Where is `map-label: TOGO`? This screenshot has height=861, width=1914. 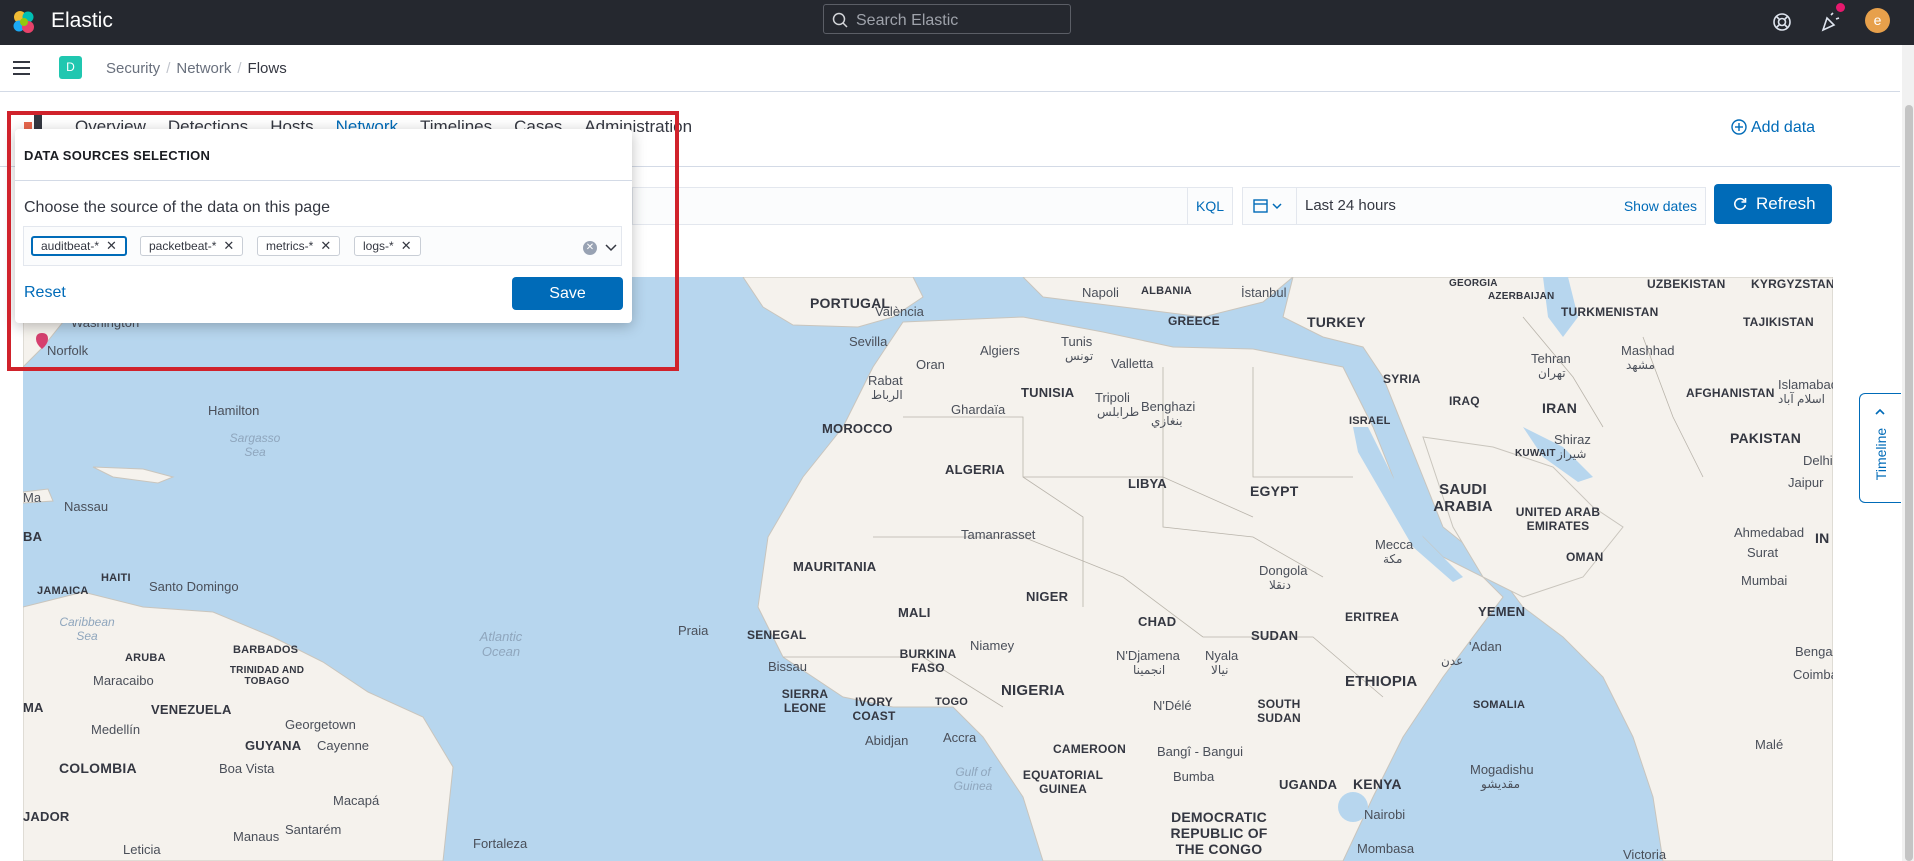
map-label: TOGO is located at coordinates (951, 702).